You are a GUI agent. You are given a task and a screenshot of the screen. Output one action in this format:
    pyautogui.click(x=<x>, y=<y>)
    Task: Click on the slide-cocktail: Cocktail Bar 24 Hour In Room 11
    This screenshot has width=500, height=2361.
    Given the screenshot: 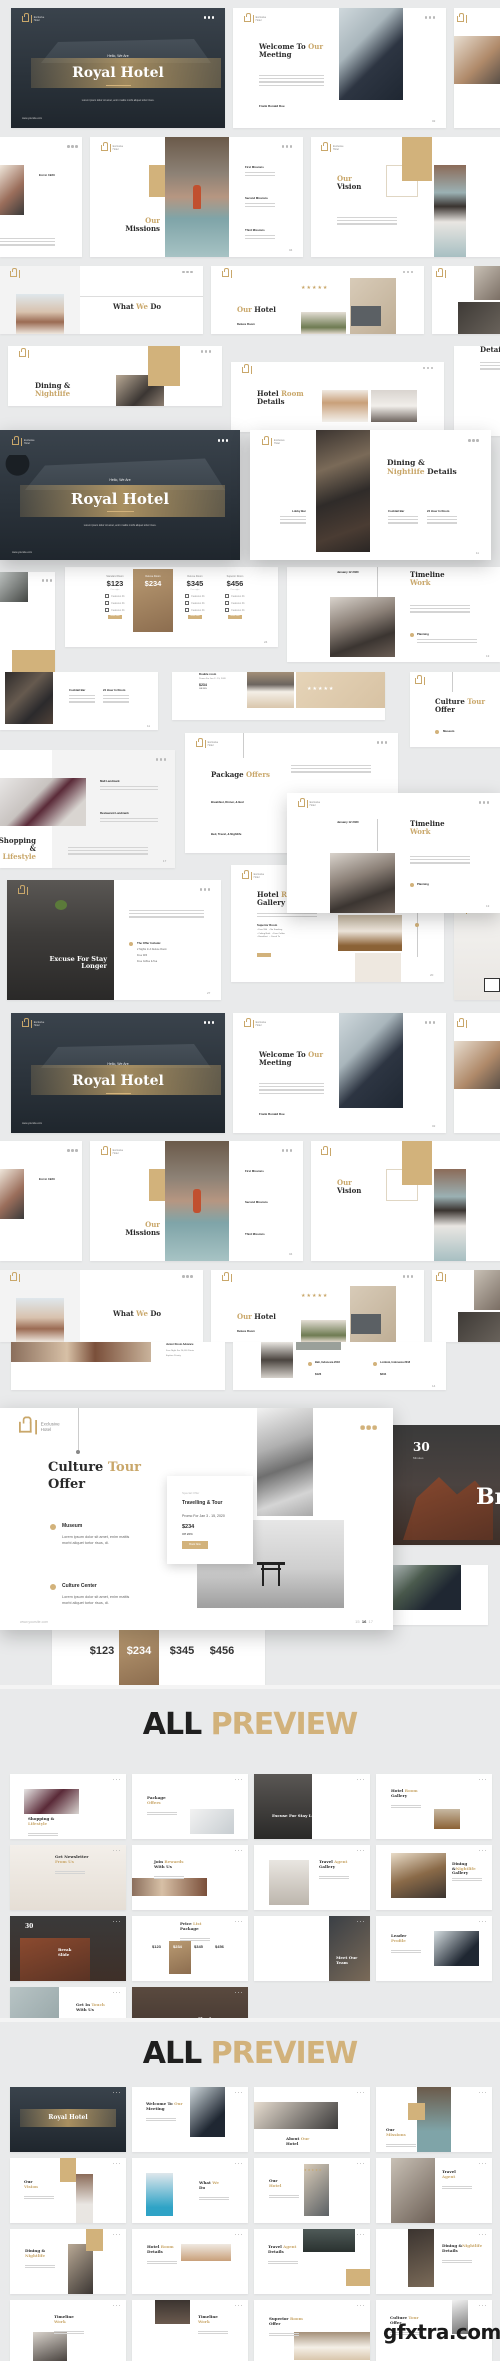 What is the action you would take?
    pyautogui.click(x=79, y=701)
    